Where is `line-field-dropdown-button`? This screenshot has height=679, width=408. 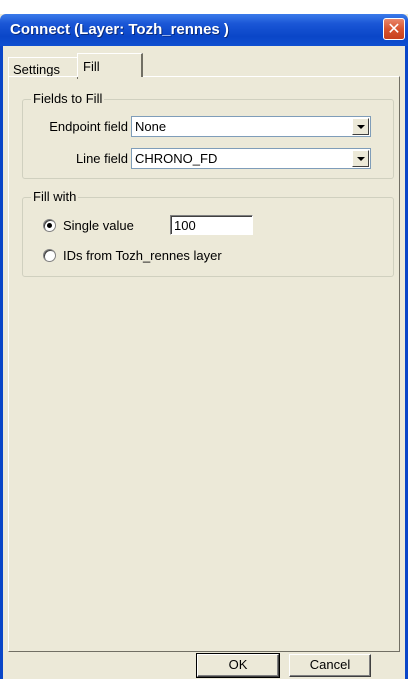 line-field-dropdown-button is located at coordinates (360, 158).